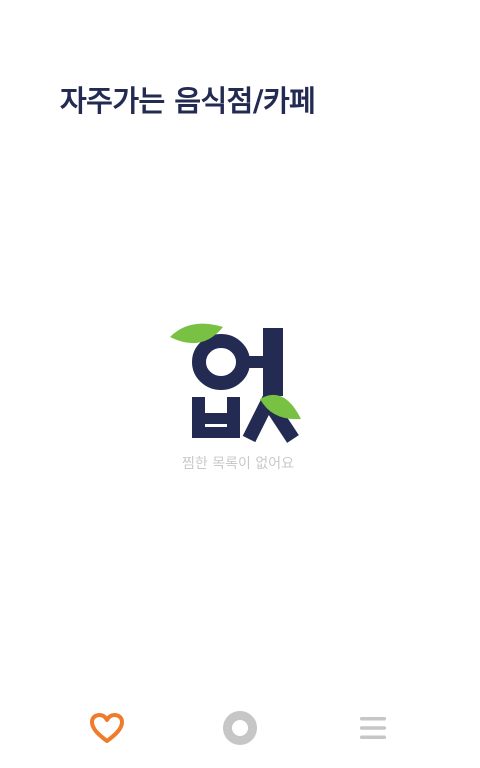 This screenshot has width=480, height=768. I want to click on nav-item-favorites, so click(107, 728).